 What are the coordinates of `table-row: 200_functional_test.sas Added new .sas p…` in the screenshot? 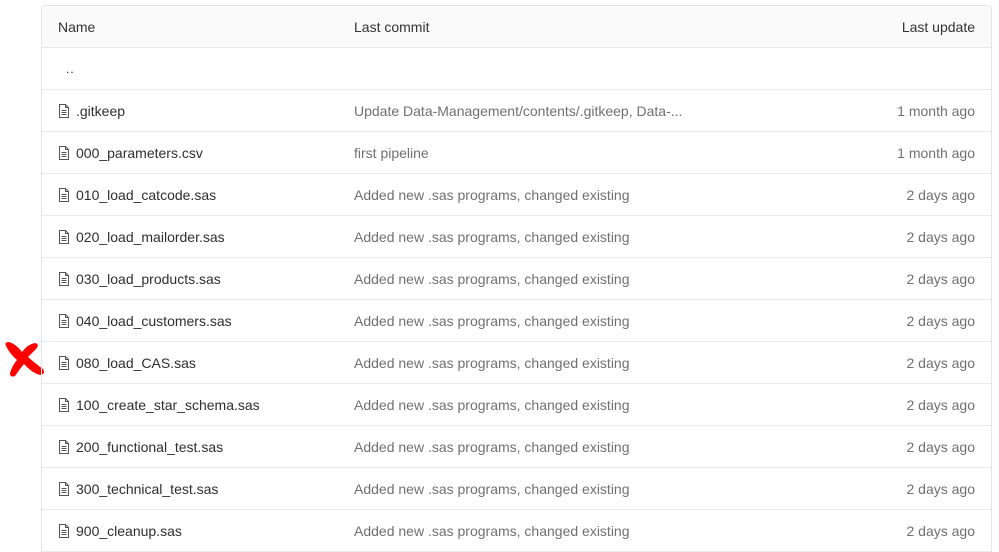 It's located at (516, 447).